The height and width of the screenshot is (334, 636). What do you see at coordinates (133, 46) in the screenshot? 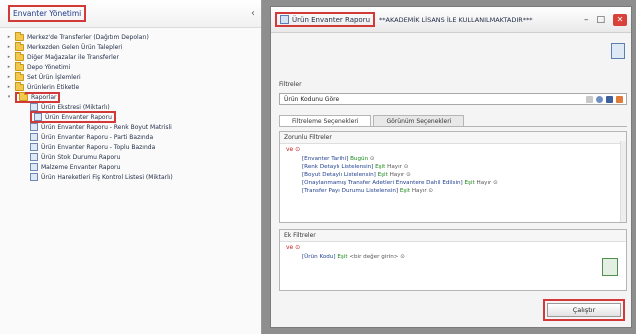
I see `tree-item-merkezden-talepler: ▸ Merkezden Gelen Ürün Talepleri` at bounding box center [133, 46].